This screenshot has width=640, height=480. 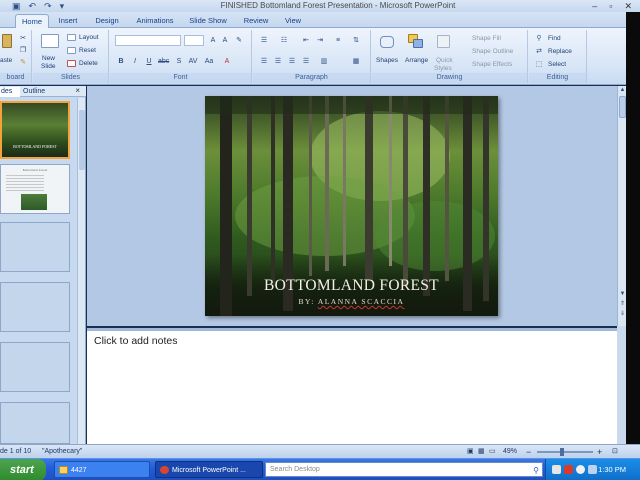 What do you see at coordinates (492, 64) in the screenshot?
I see `shape-effects-button: Shape Effects` at bounding box center [492, 64].